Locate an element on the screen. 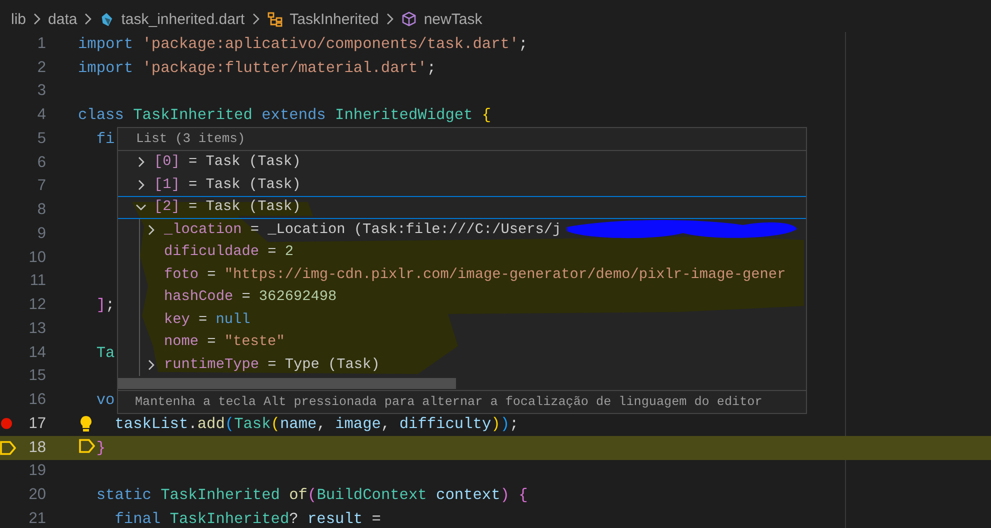 This screenshot has height=528, width=991. tree-item: [2] = Task (Task) is located at coordinates (462, 207).